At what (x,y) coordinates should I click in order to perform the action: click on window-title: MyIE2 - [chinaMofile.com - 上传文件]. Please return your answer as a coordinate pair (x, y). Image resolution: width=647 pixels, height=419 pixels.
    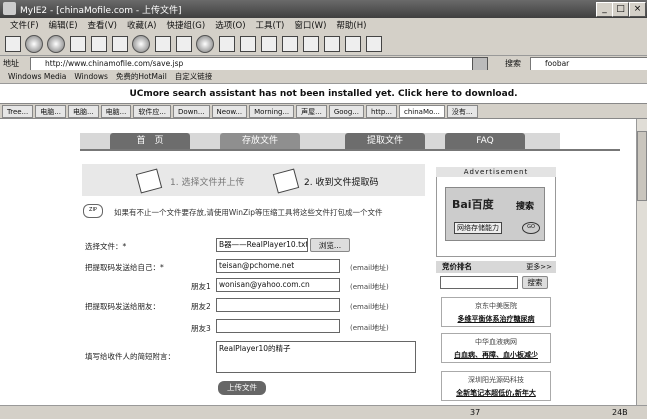
    Looking at the image, I should click on (101, 11).